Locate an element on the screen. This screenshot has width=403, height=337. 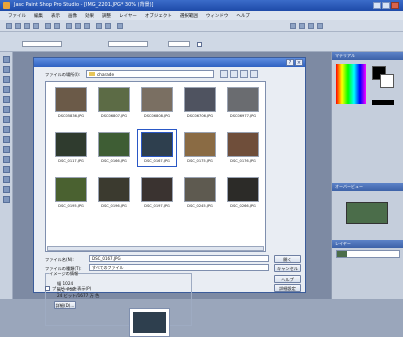
menu-edit: 編集 is located at coordinates (38, 16).